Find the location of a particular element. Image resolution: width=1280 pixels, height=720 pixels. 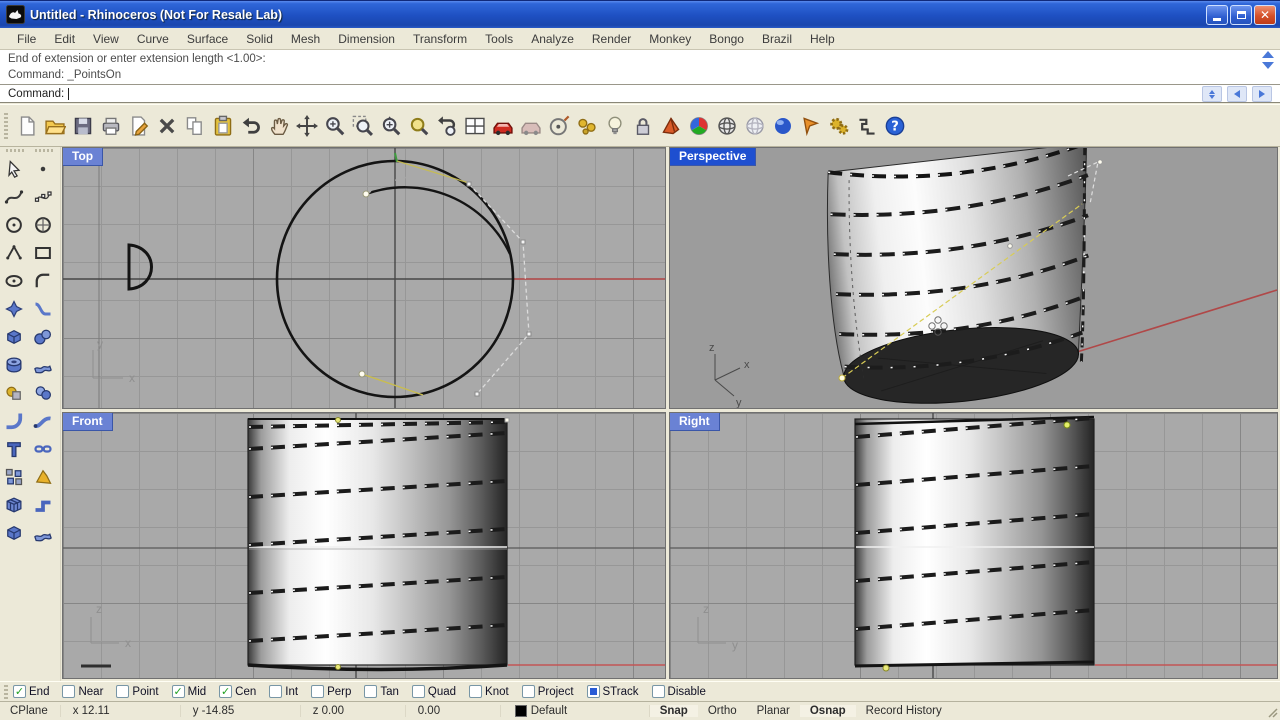

viewport-title-right: Right is located at coordinates (695, 422).